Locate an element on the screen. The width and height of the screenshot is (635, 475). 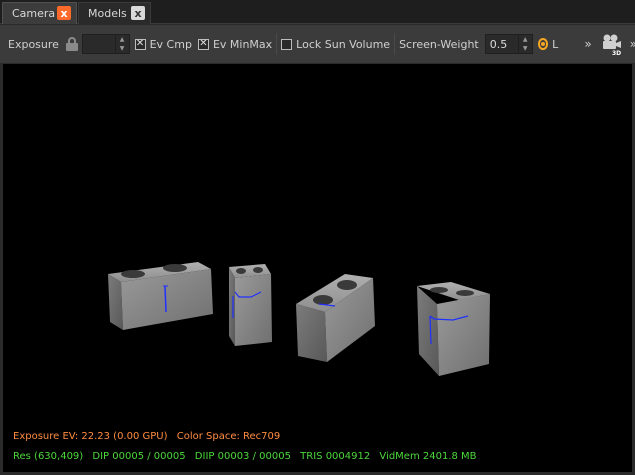
camera-badge: 3D is located at coordinates (616, 53).